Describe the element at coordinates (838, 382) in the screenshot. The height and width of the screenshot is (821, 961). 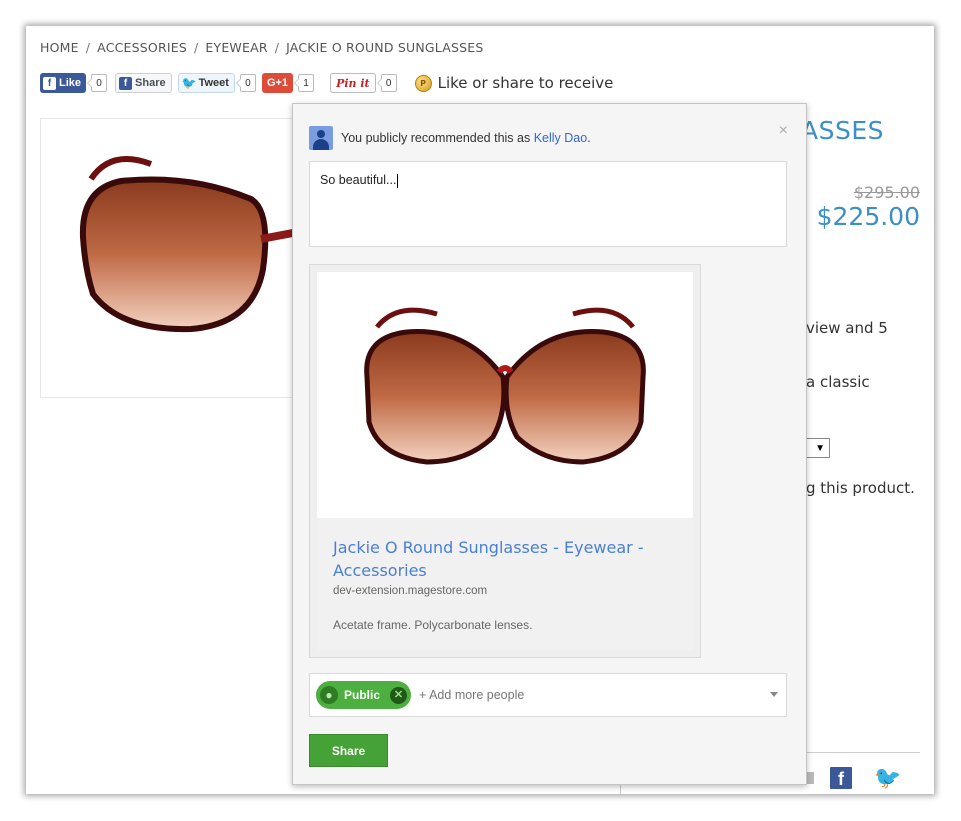
I see `product-description-line: a classic` at that location.